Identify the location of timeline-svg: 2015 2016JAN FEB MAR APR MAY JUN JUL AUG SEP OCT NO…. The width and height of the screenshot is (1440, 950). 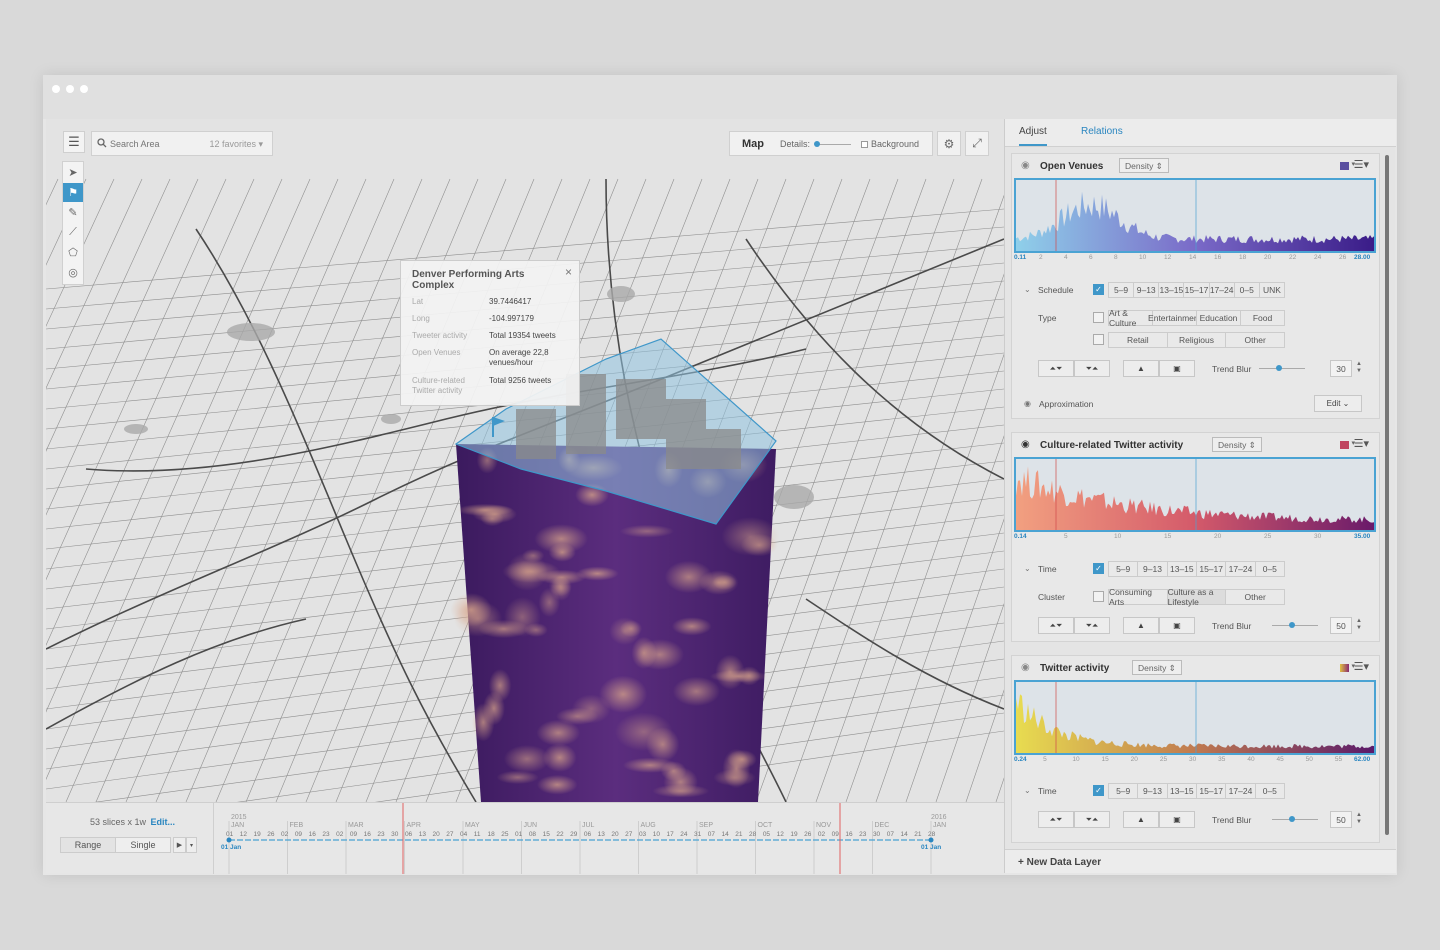
(609, 838).